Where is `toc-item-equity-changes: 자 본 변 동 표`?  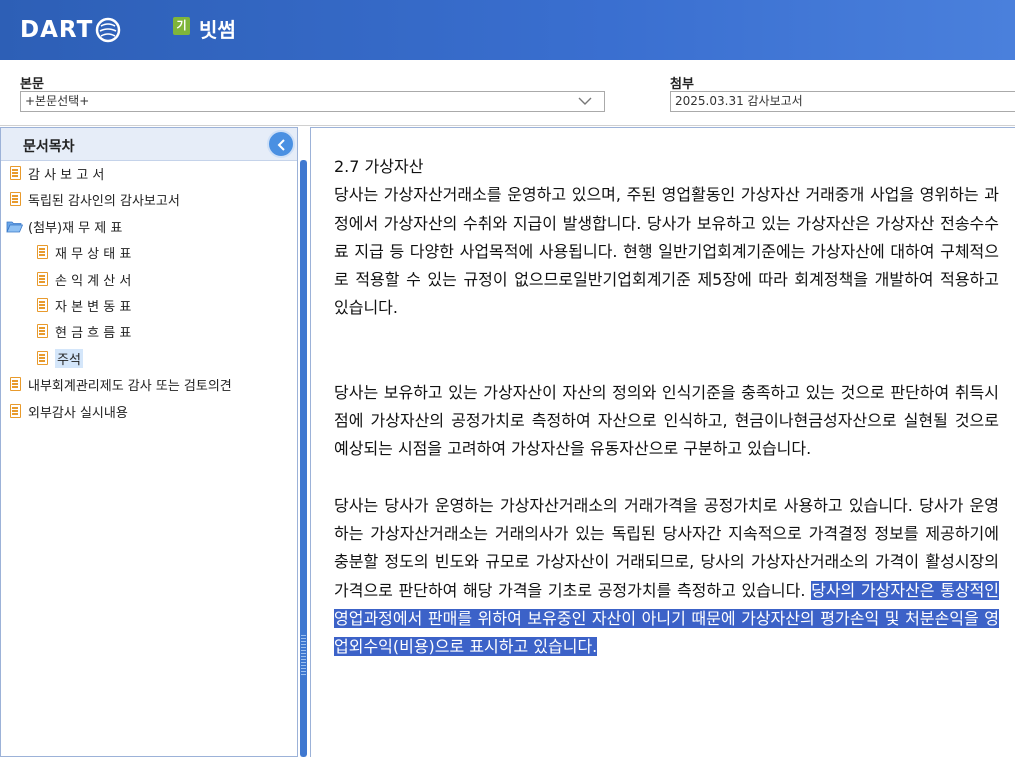
toc-item-equity-changes: 자 본 변 동 표 is located at coordinates (84, 305).